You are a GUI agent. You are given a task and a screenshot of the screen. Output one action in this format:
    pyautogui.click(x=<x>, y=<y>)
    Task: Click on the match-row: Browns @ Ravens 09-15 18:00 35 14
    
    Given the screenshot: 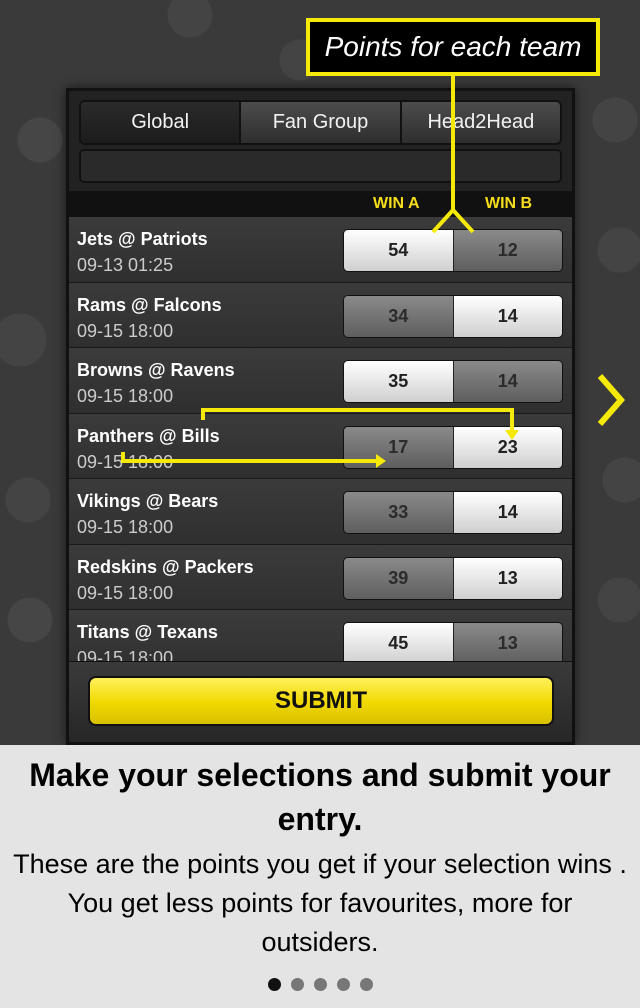 What is the action you would take?
    pyautogui.click(x=320, y=381)
    